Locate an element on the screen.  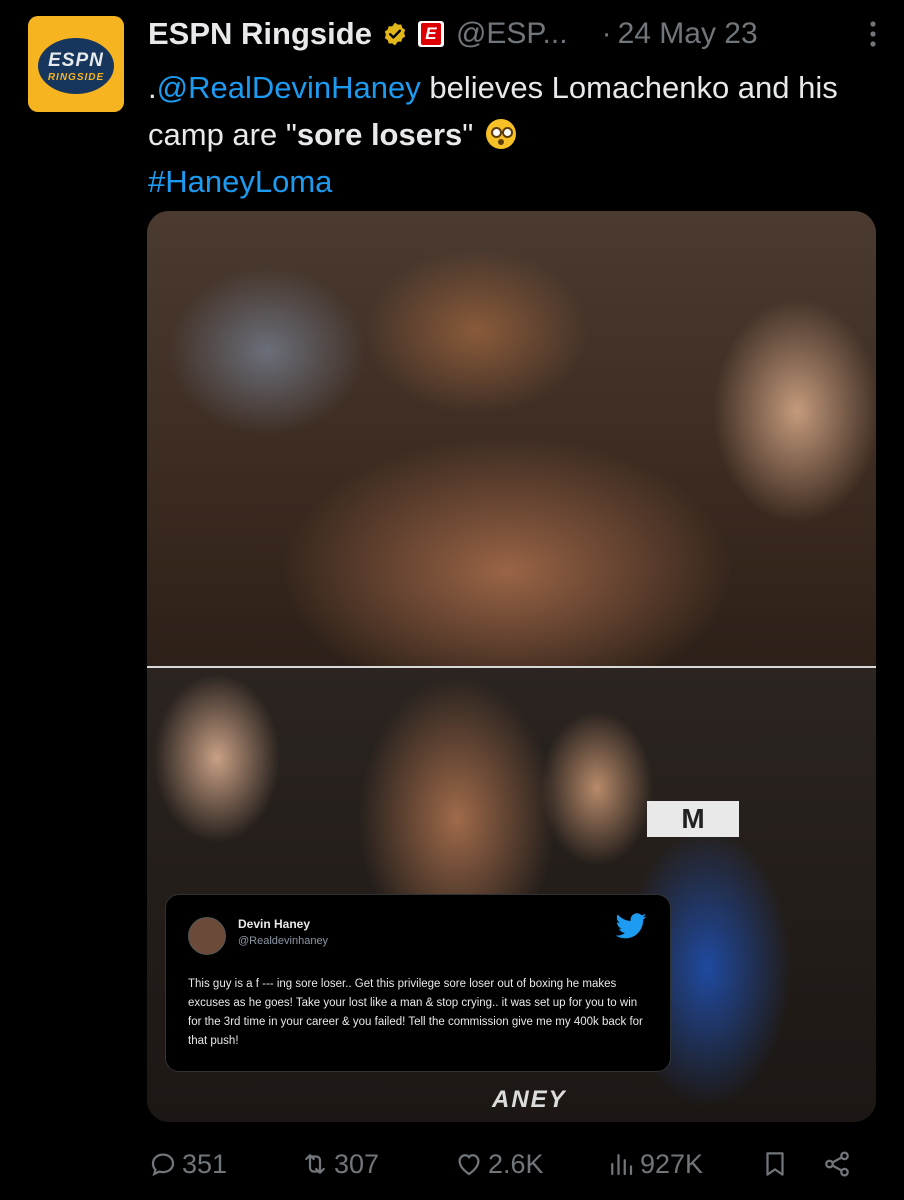
like-button: 2.6K is located at coordinates (499, 1164).